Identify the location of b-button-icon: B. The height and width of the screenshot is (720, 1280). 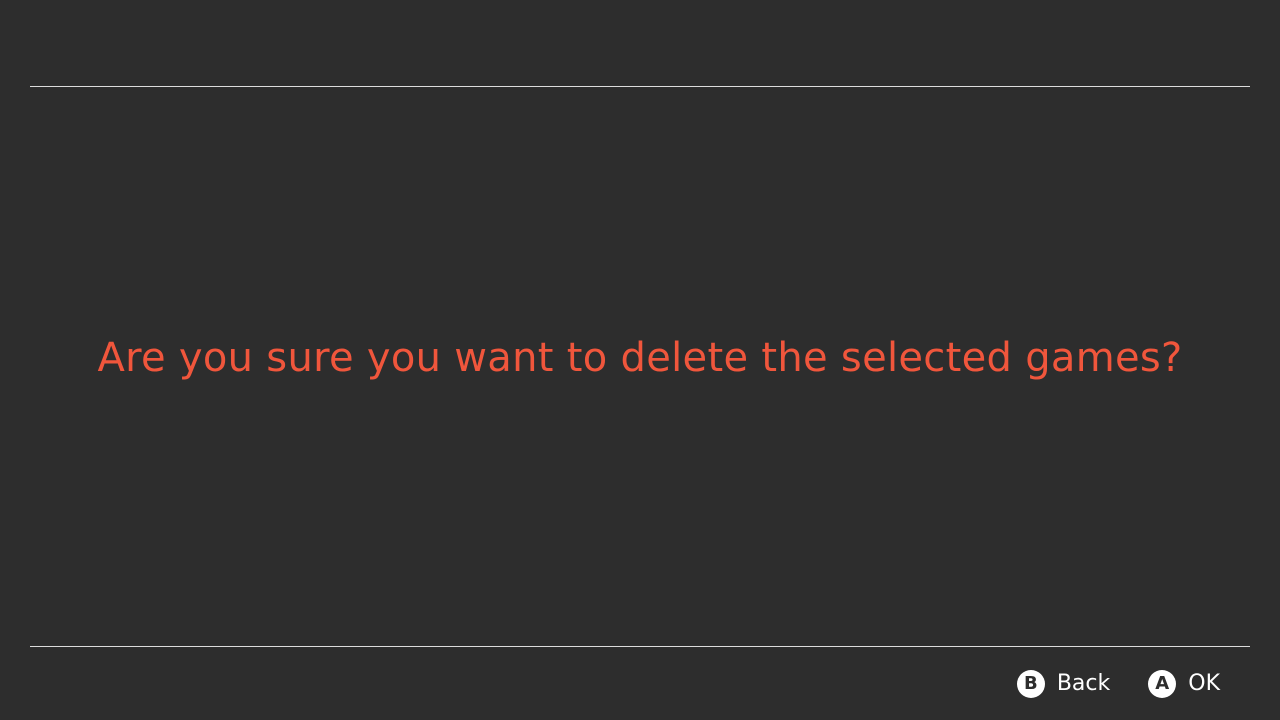
(1030, 684).